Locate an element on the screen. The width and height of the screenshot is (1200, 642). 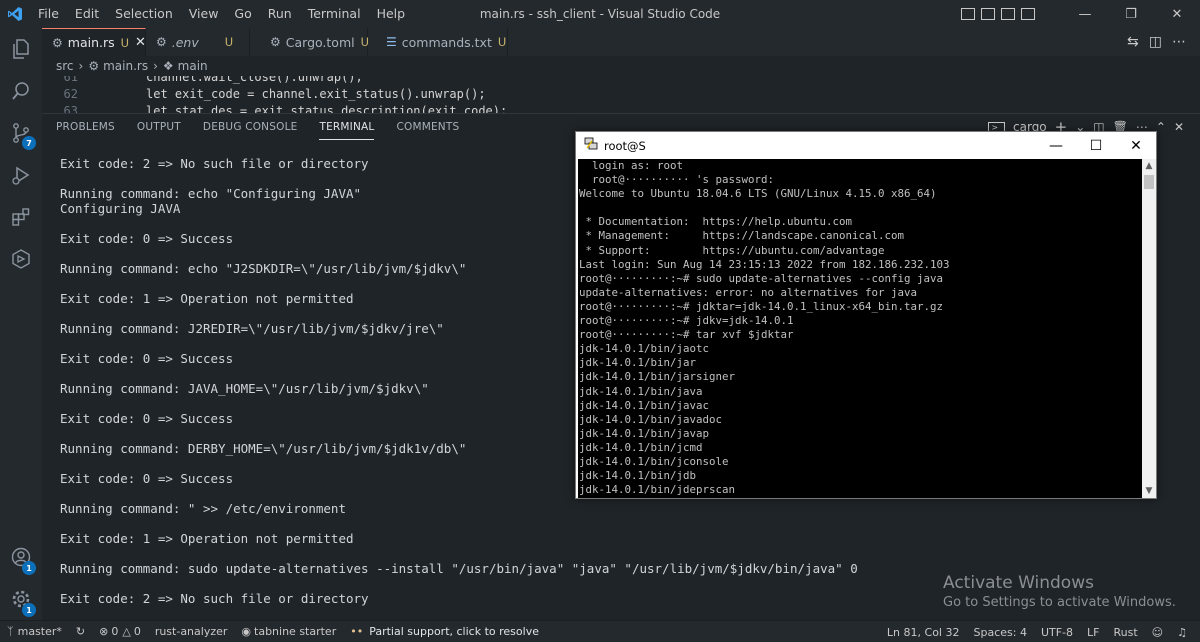
breadcrumb-symbol: main is located at coordinates (193, 66).